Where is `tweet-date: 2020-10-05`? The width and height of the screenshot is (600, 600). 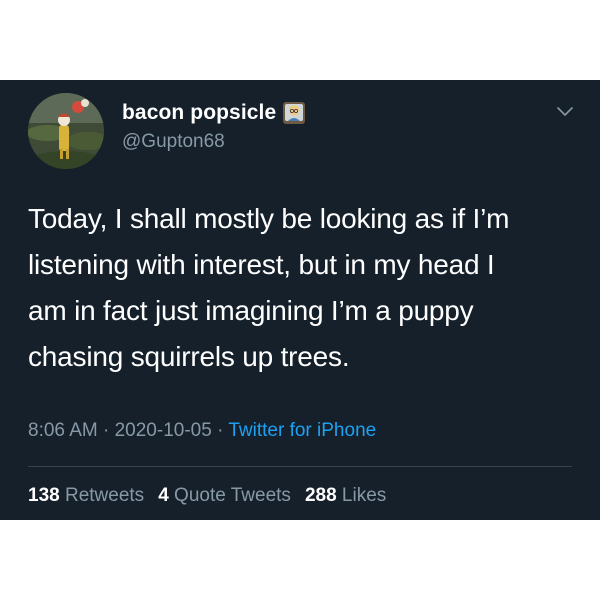 tweet-date: 2020-10-05 is located at coordinates (163, 430).